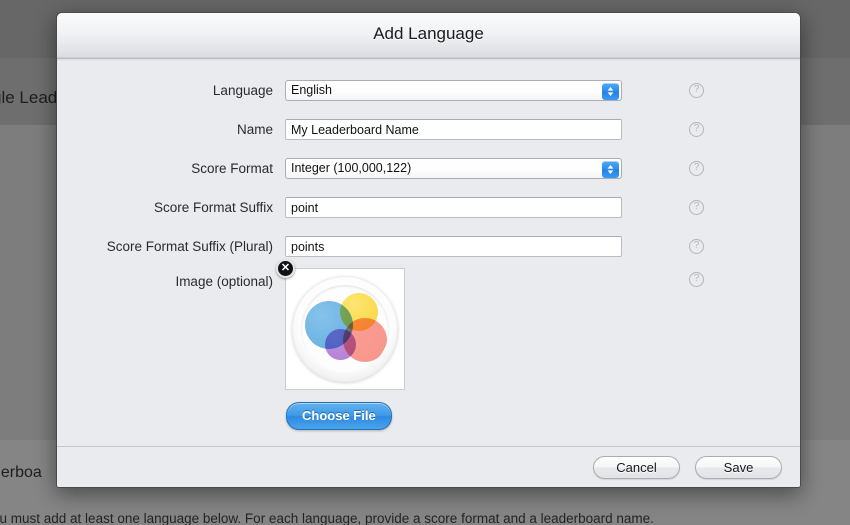 The height and width of the screenshot is (525, 850). Describe the element at coordinates (696, 129) in the screenshot. I see `help-icon-name: ?` at that location.